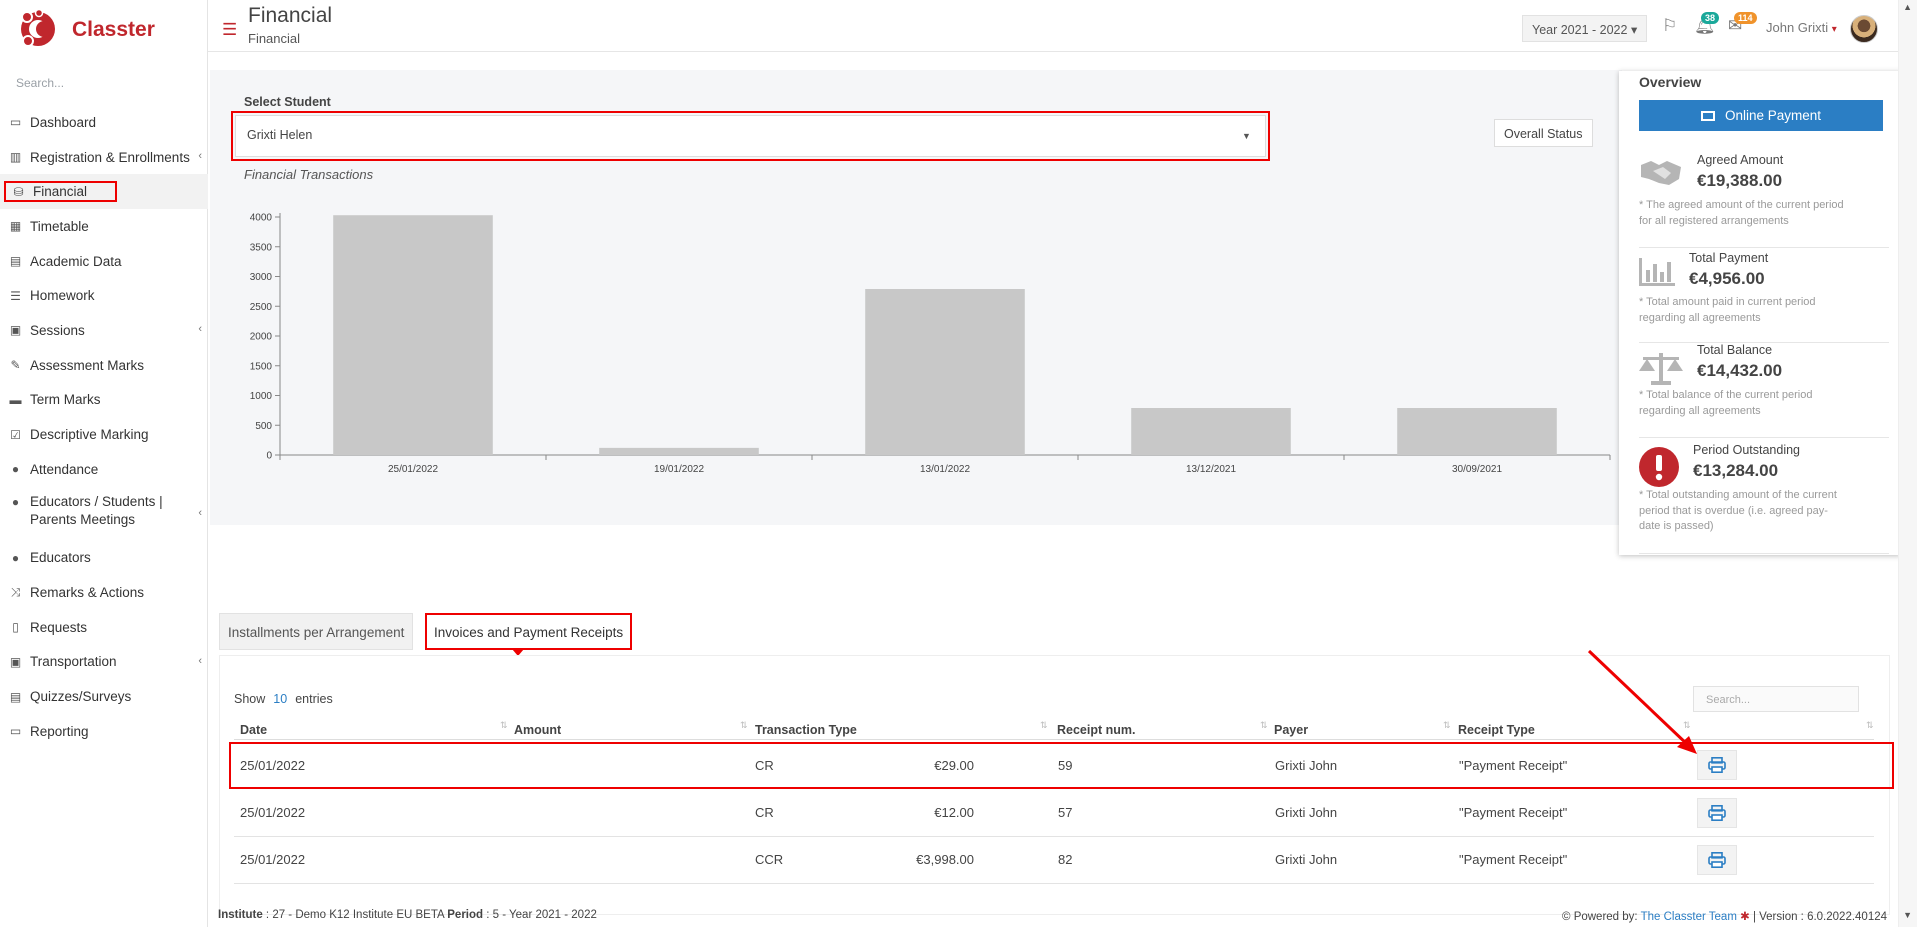 This screenshot has height=927, width=1917. I want to click on tab-invoices-receipts: Invoices and Payment Receipts, so click(529, 631).